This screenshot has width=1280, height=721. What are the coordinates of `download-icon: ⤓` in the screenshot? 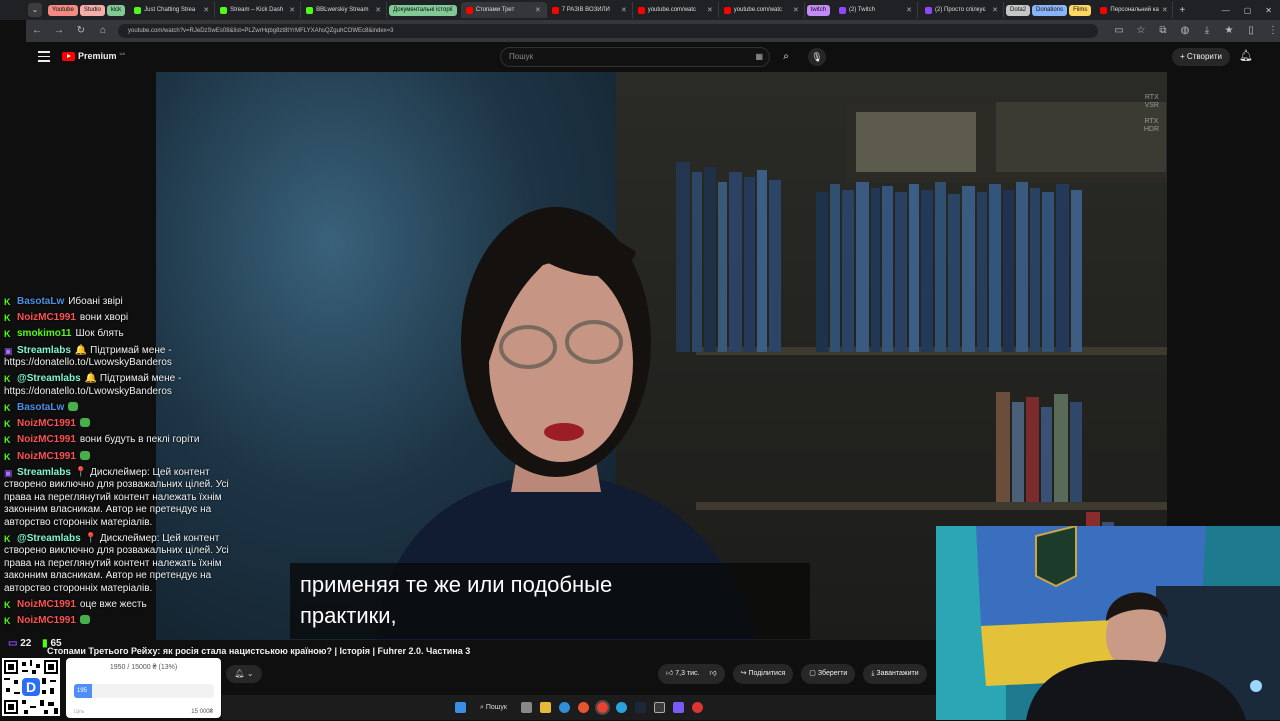 It's located at (1207, 31).